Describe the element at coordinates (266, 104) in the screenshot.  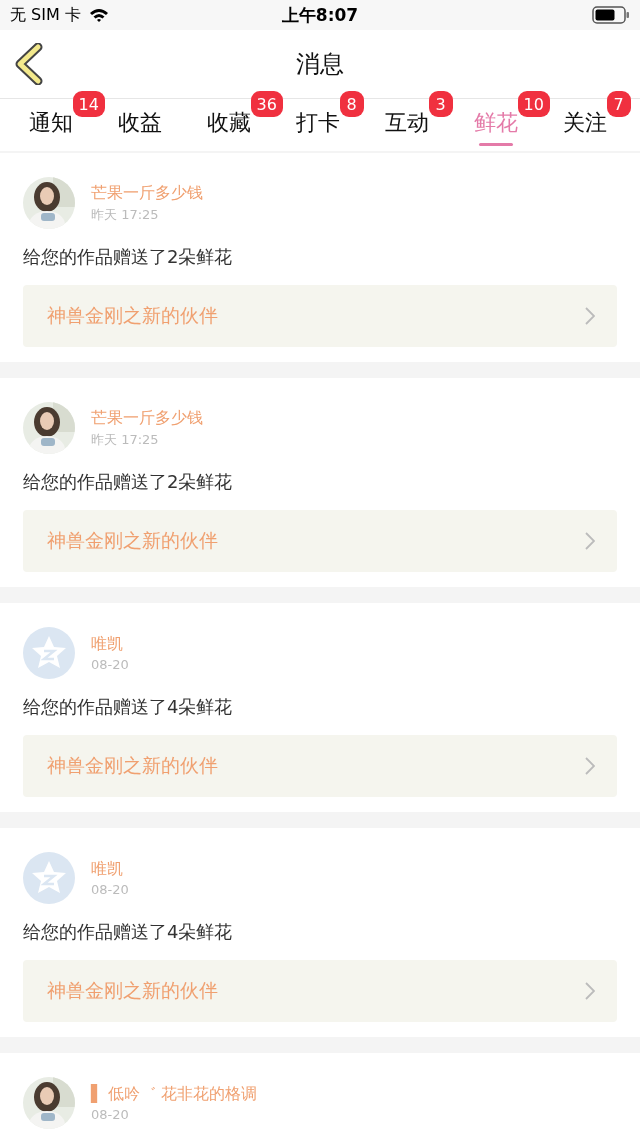
I see `count-badge: 36` at that location.